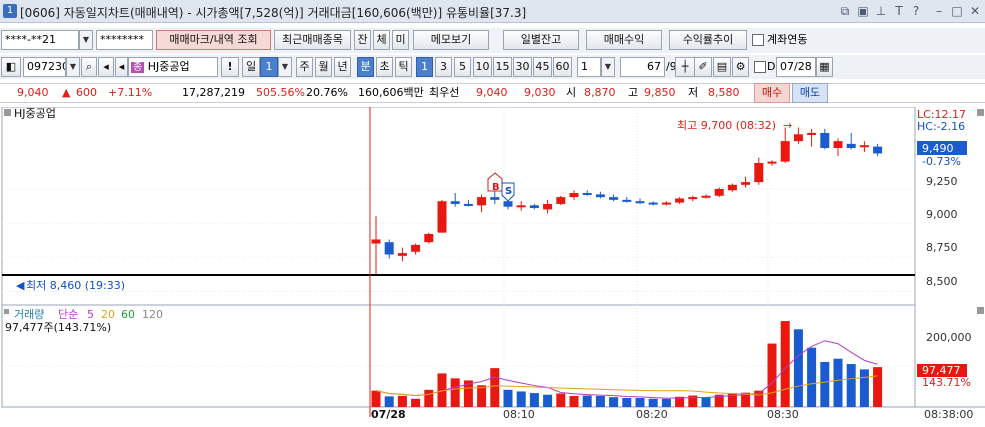 The width and height of the screenshot is (985, 427). What do you see at coordinates (451, 40) in the screenshot?
I see `memo-view-button: 메모보기` at bounding box center [451, 40].